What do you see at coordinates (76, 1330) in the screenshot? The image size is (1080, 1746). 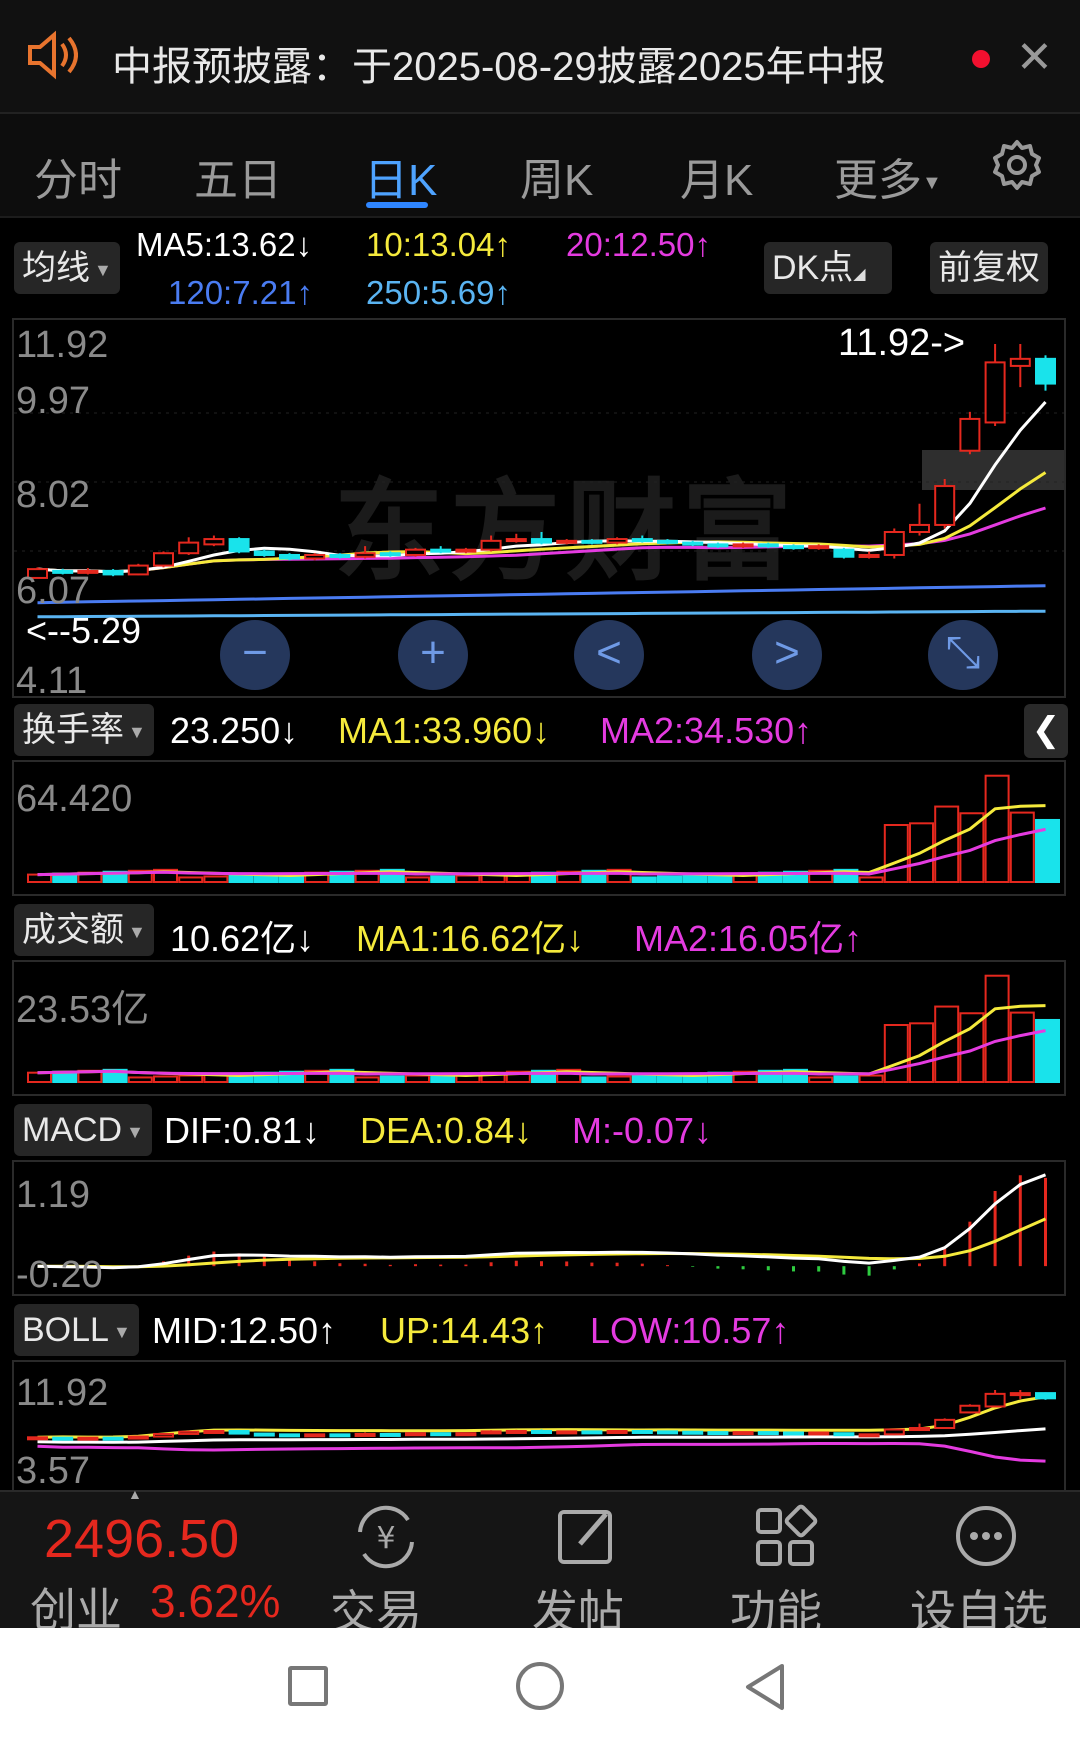 I see `boll-selector: BOLL ▼` at bounding box center [76, 1330].